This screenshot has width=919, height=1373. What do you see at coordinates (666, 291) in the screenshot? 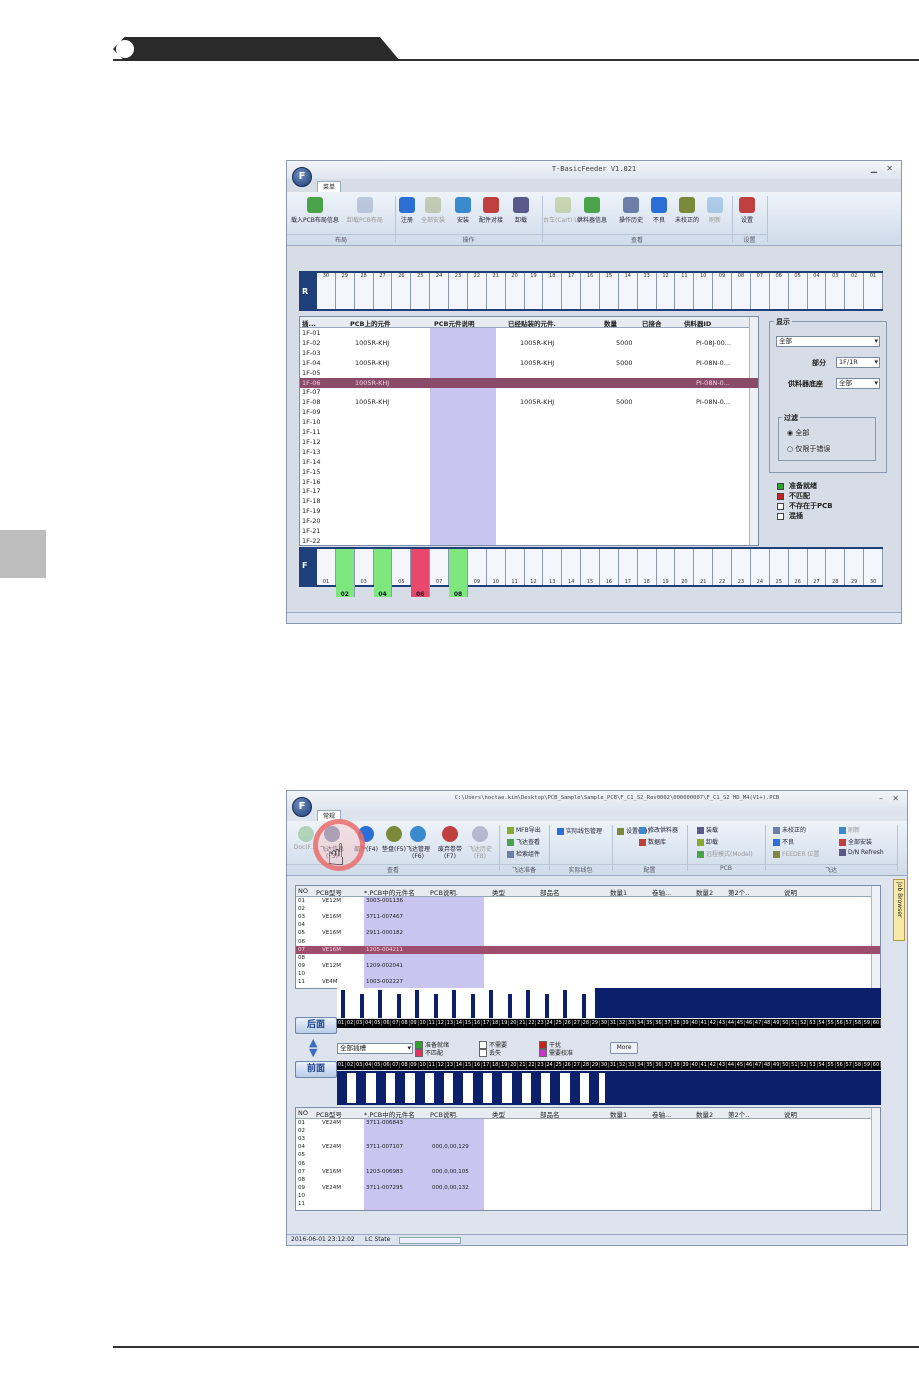
I see `slot-12: 12` at bounding box center [666, 291].